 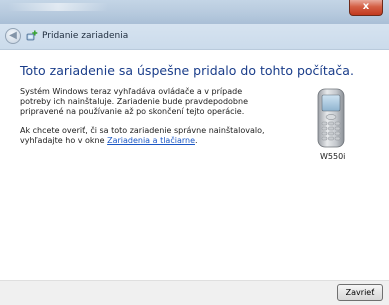 I want to click on window-close-button: x, so click(x=366, y=8).